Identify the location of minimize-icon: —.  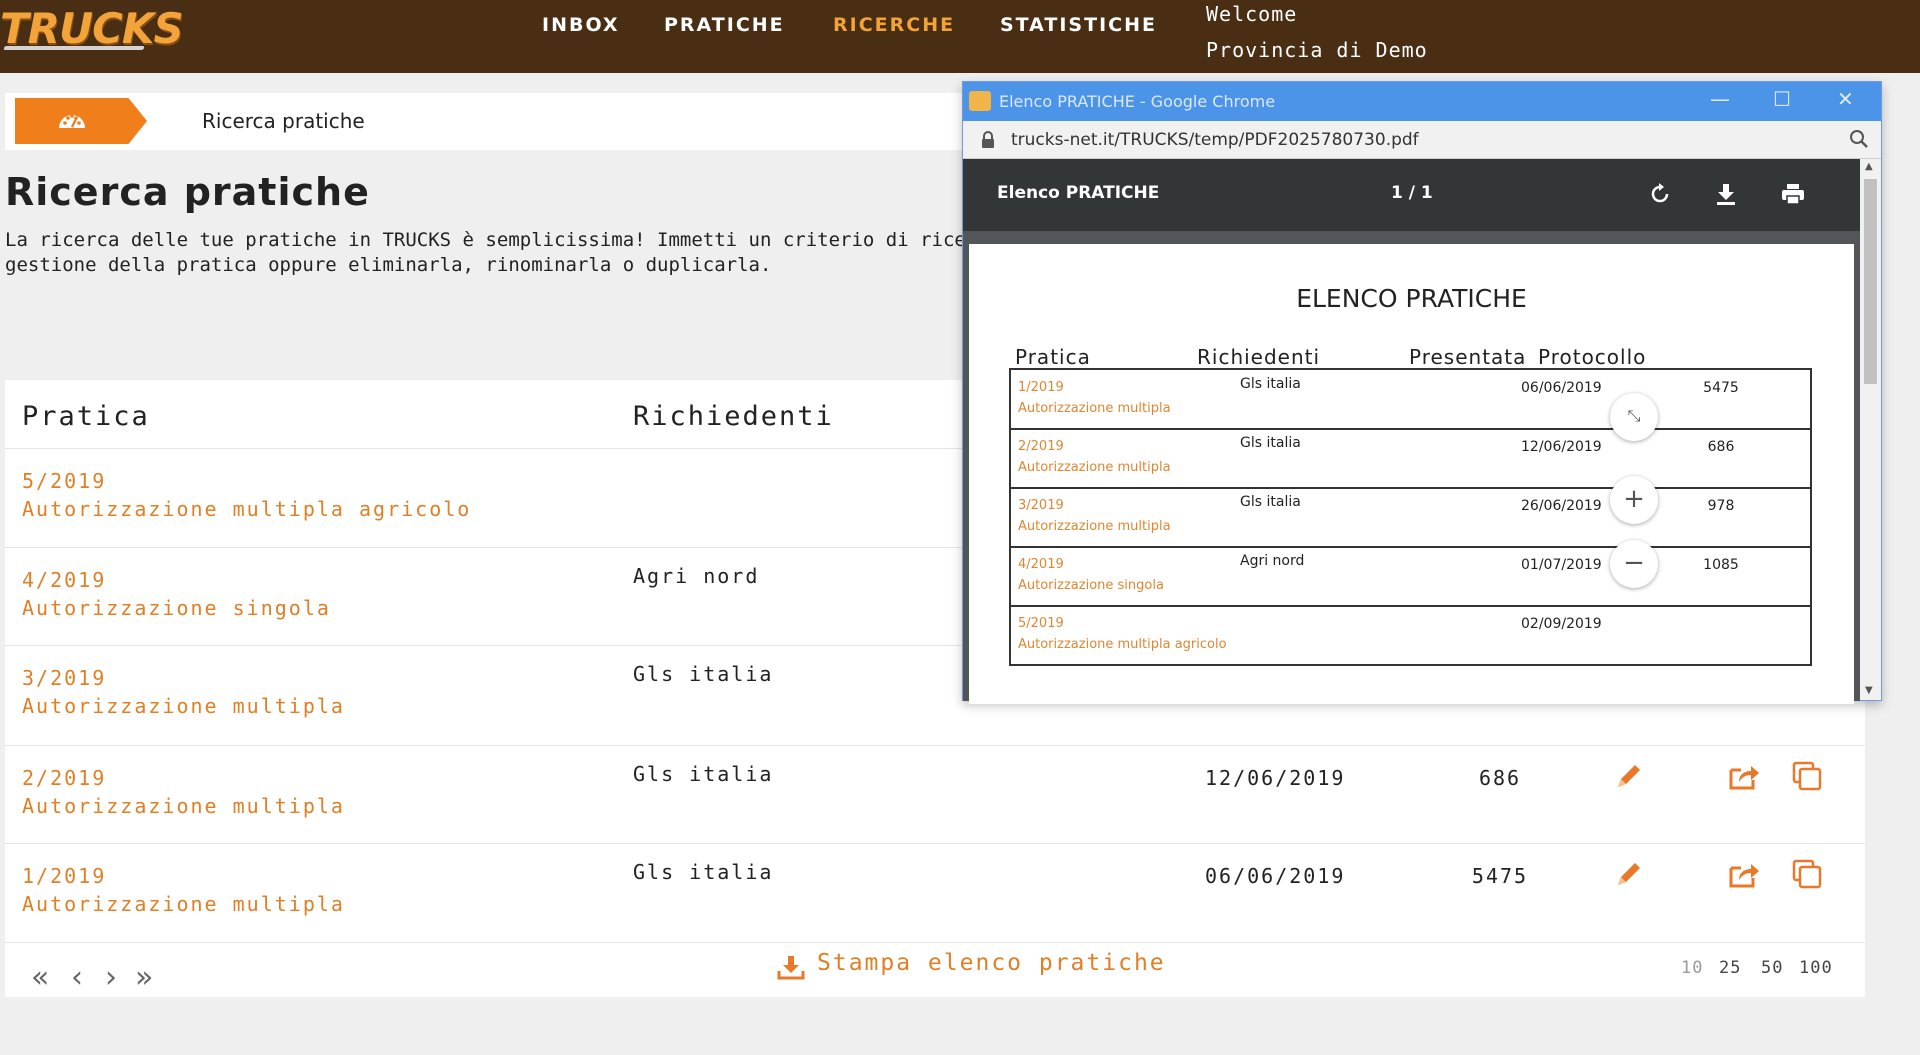
(1720, 99).